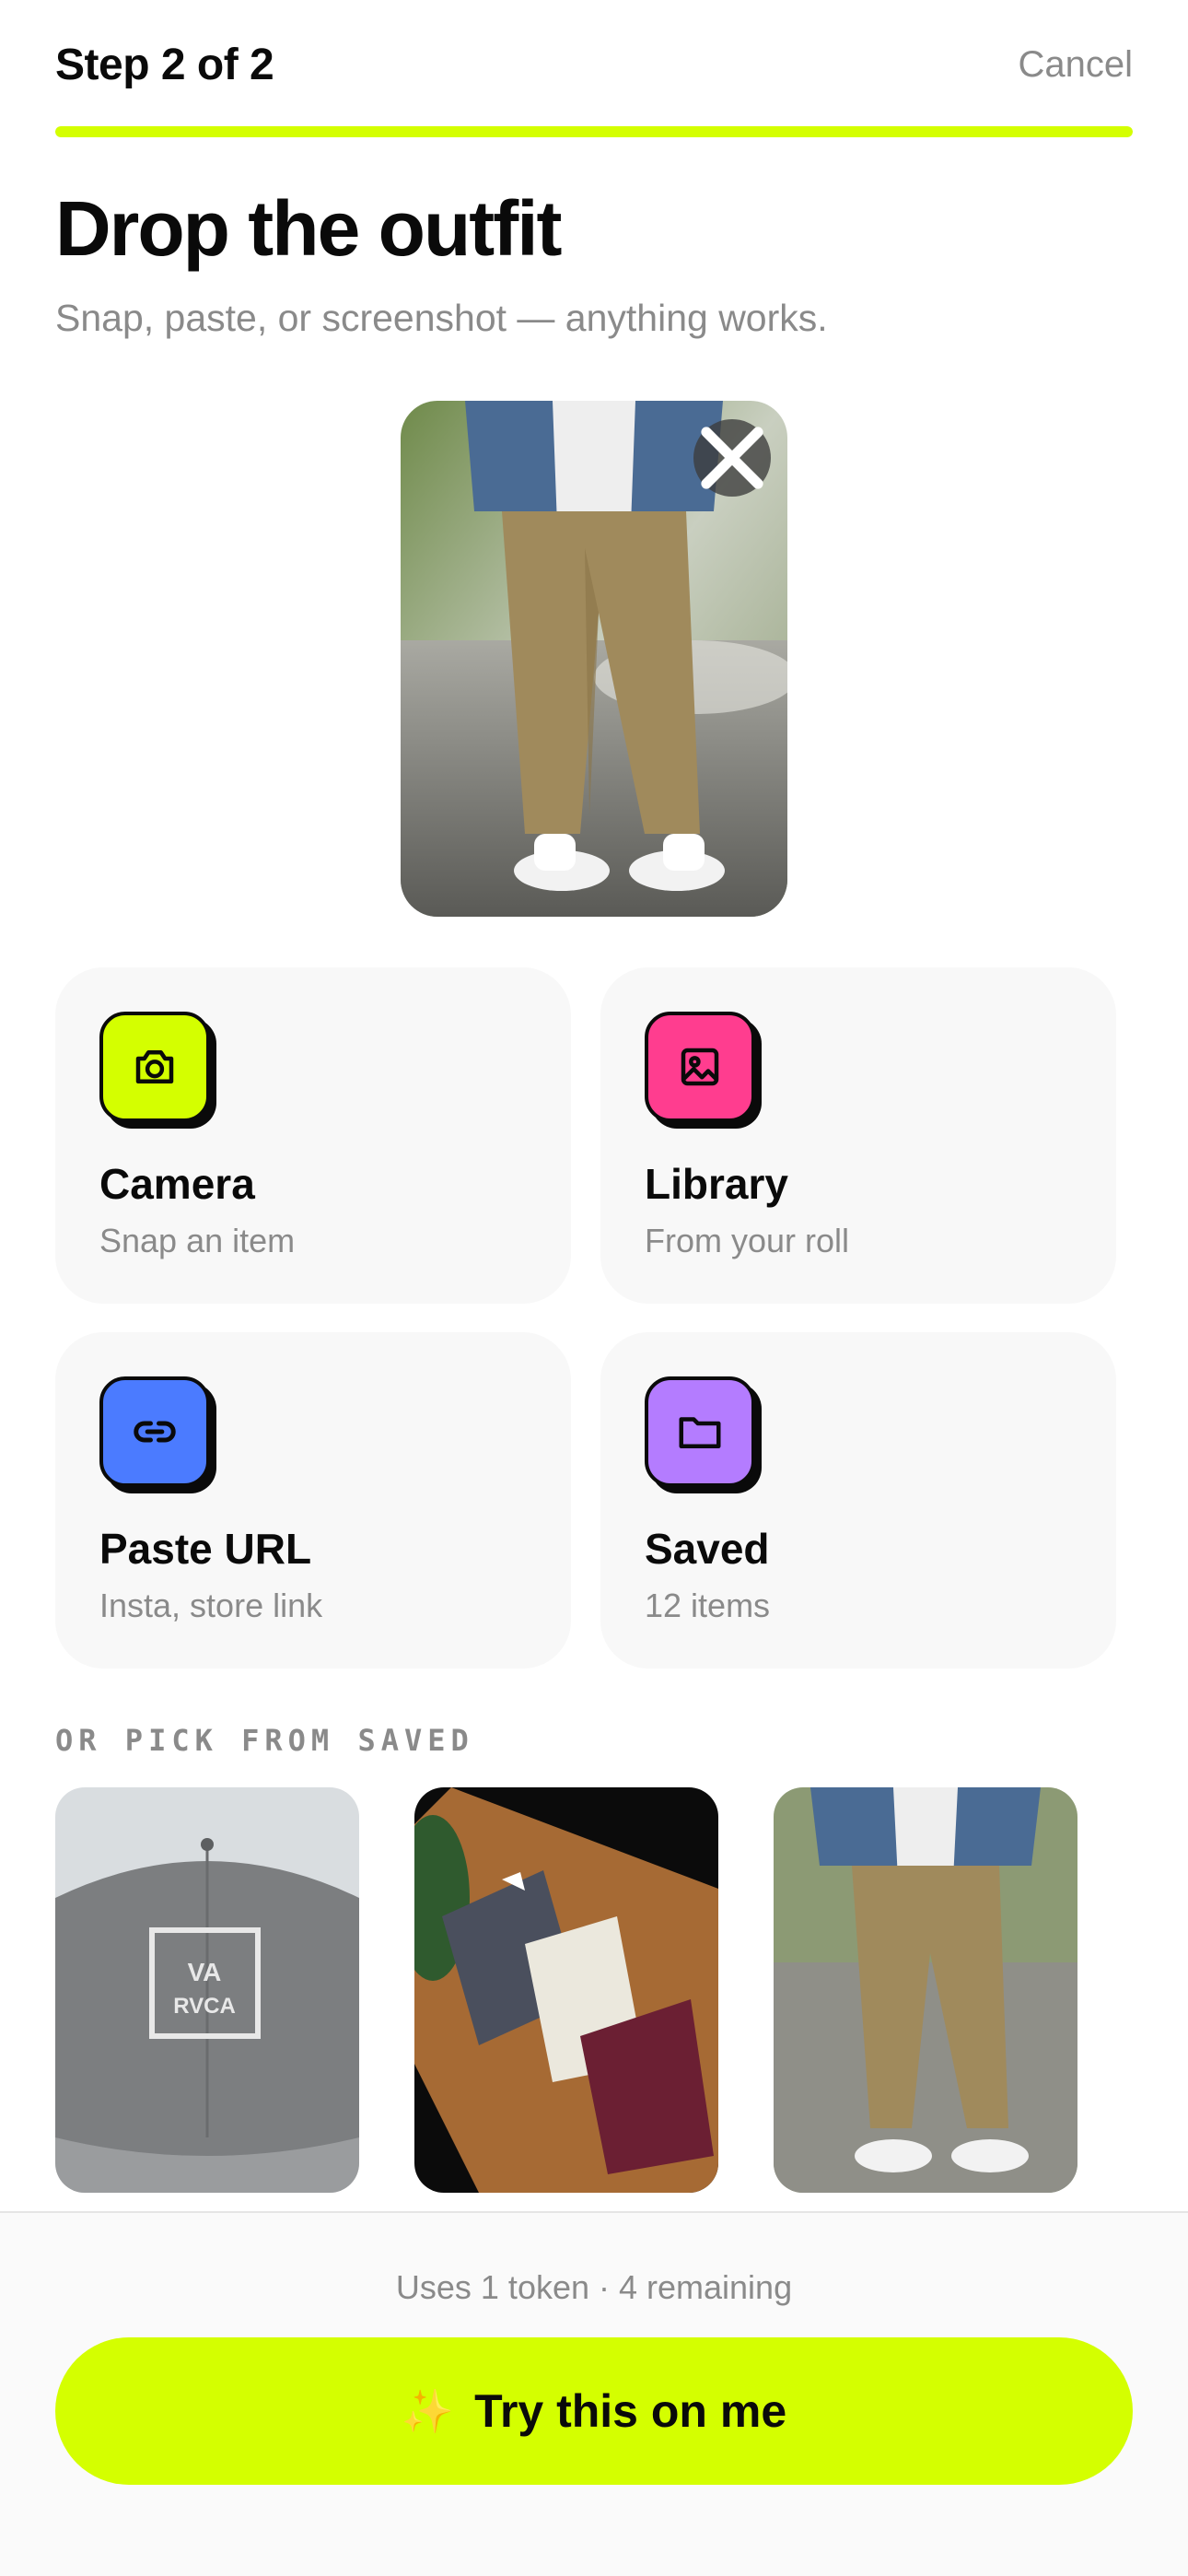 This screenshot has width=1188, height=2576. Describe the element at coordinates (747, 1240) in the screenshot. I see `card-subtitle: From your roll` at that location.